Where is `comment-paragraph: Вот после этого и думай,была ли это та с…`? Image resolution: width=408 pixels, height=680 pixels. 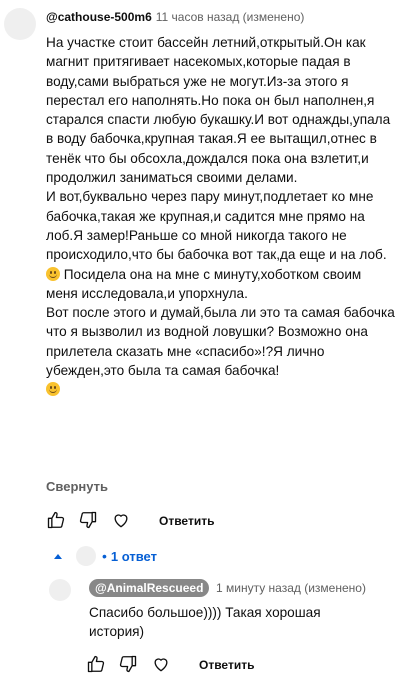
comment-paragraph: Вот после этого и думай,была ли это та с… is located at coordinates (220, 342).